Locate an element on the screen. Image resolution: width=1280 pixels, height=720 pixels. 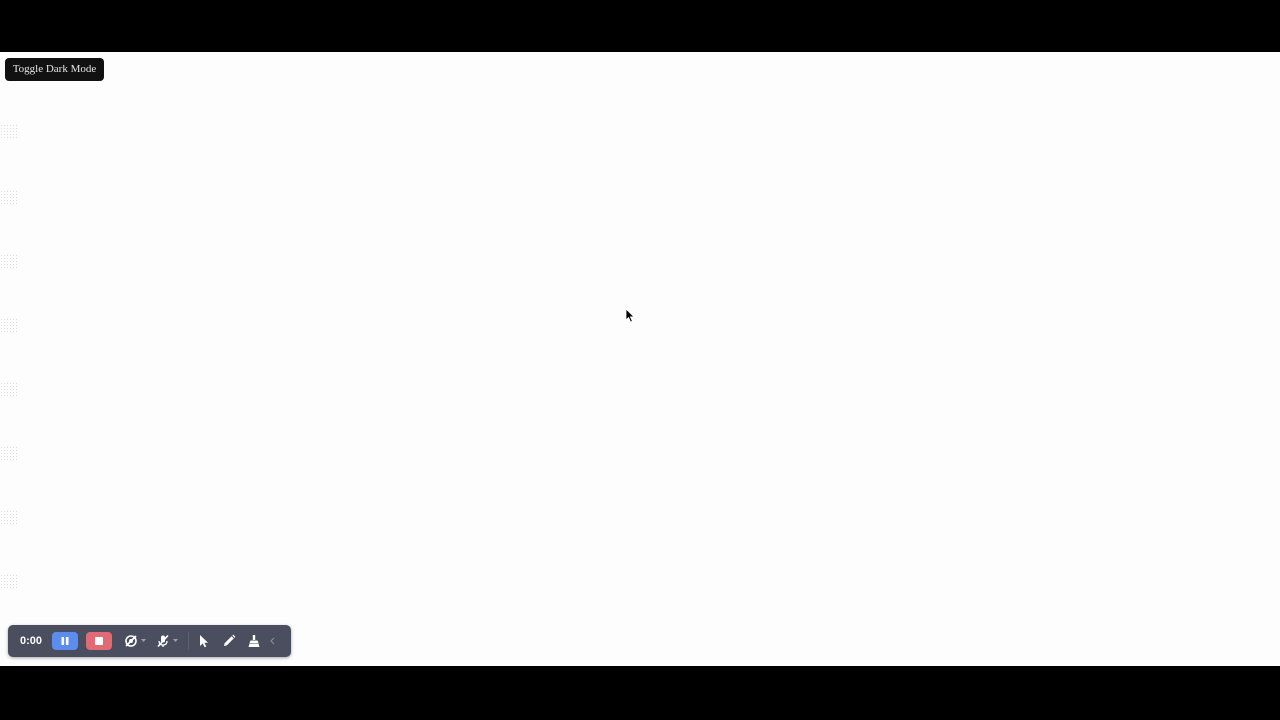
pen-icon is located at coordinates (230, 640).